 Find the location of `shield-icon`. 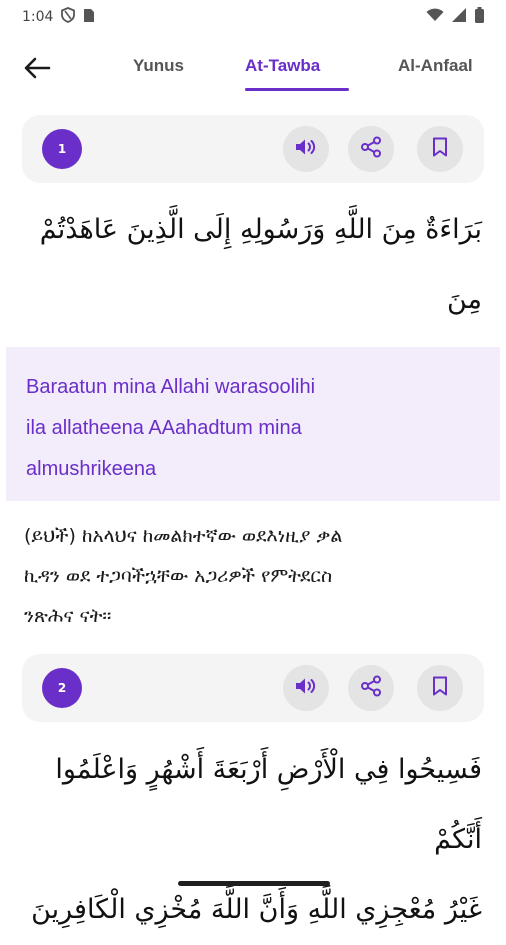

shield-icon is located at coordinates (68, 17).